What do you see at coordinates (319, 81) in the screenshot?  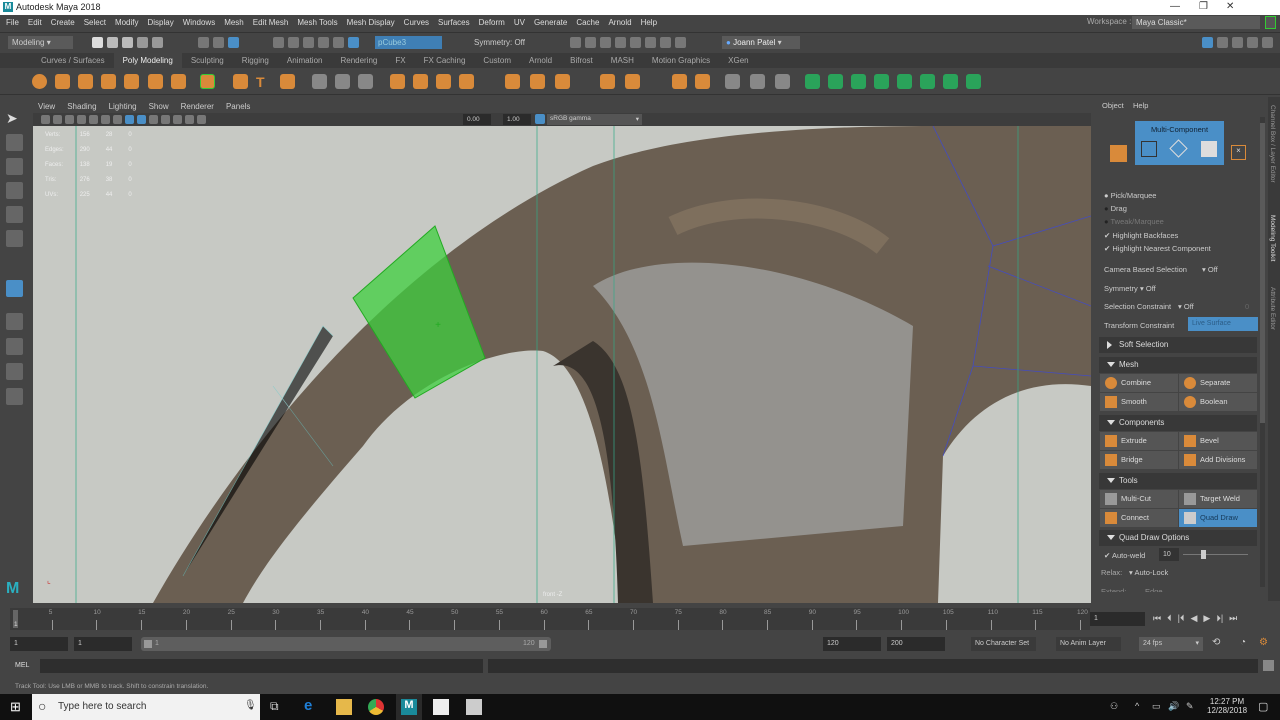 I see `combine-shelf-icon` at bounding box center [319, 81].